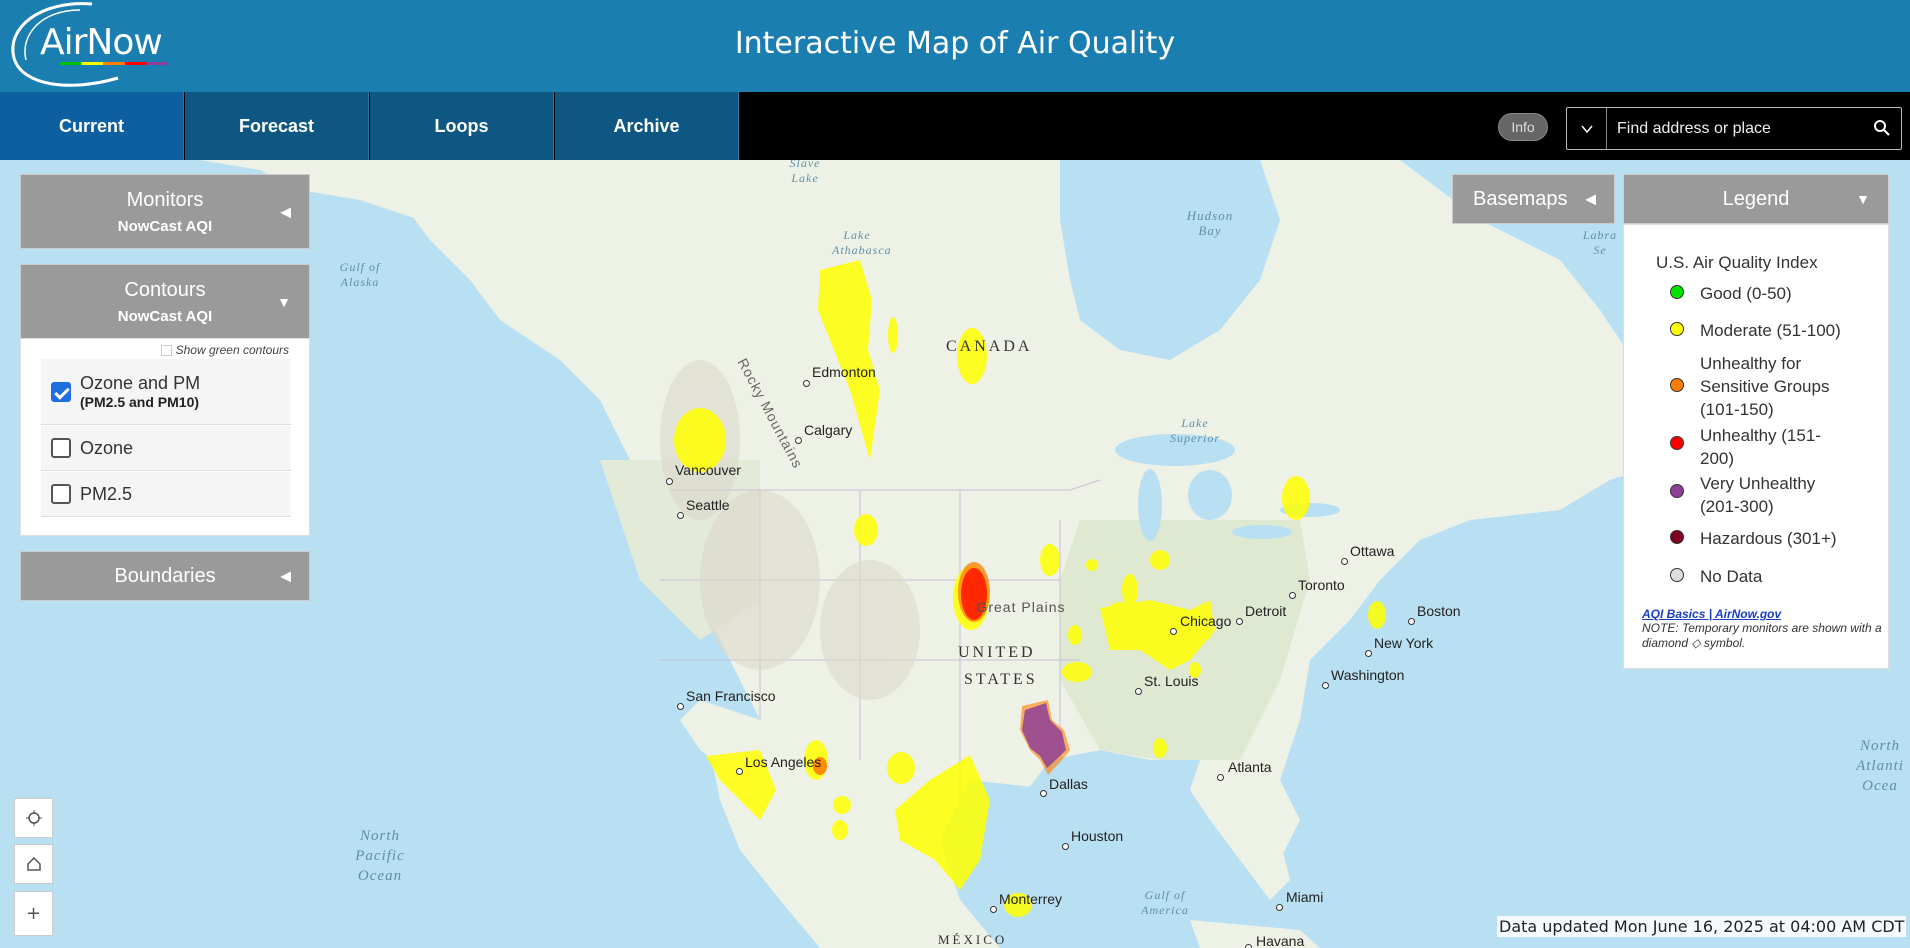 This screenshot has width=1910, height=948. Describe the element at coordinates (1021, 607) in the screenshot. I see `label-great-plains: Great Plains` at that location.